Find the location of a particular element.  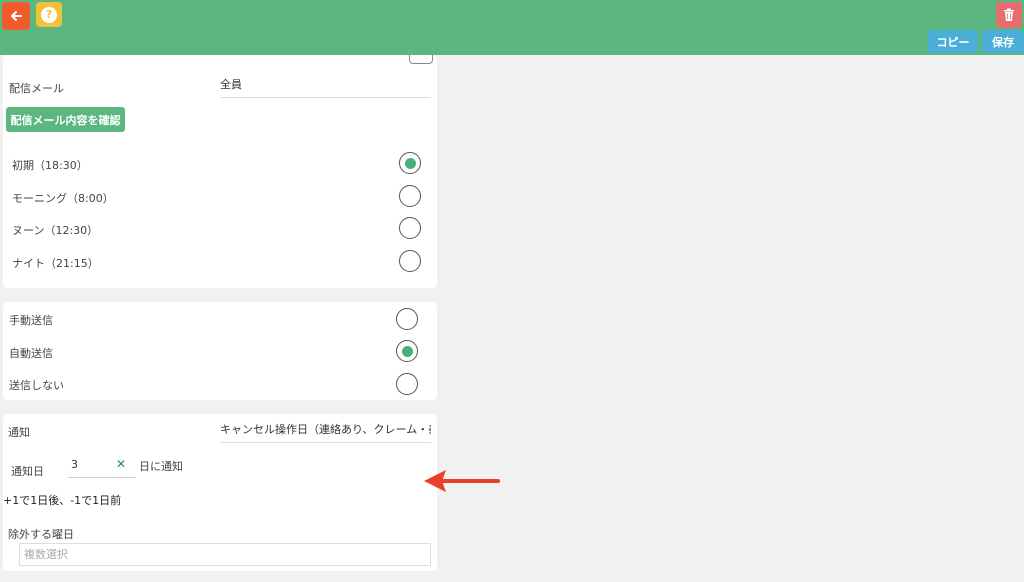

delivery-mail-select: 全員 is located at coordinates (325, 87).